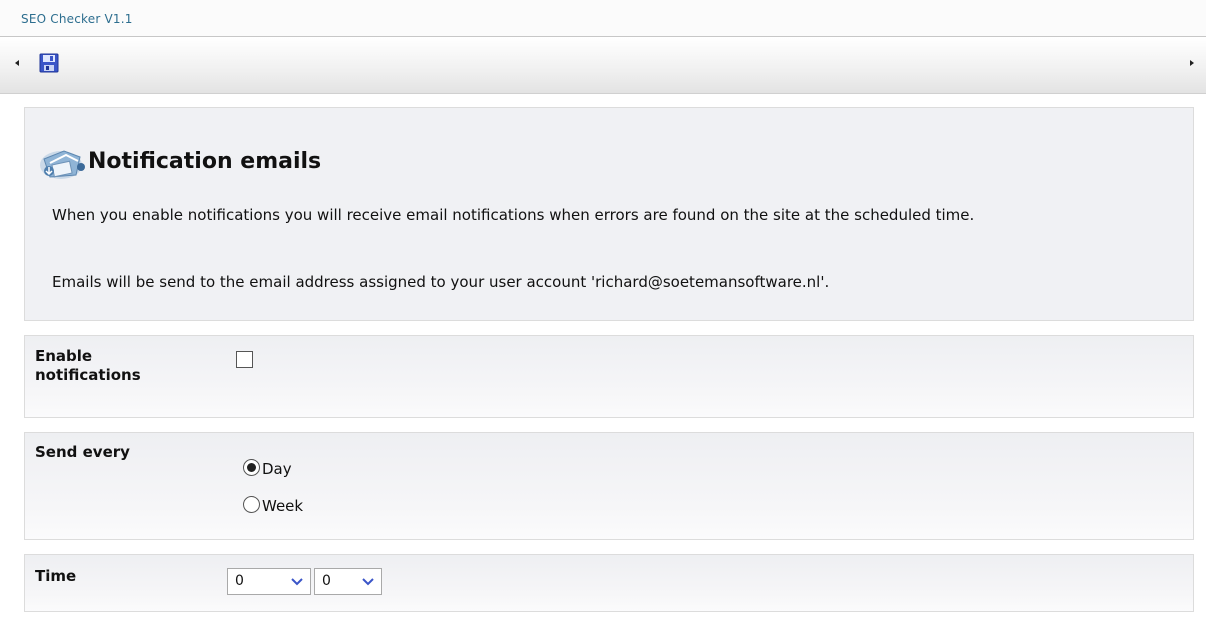  What do you see at coordinates (18, 63) in the screenshot?
I see `scroll-left-icon` at bounding box center [18, 63].